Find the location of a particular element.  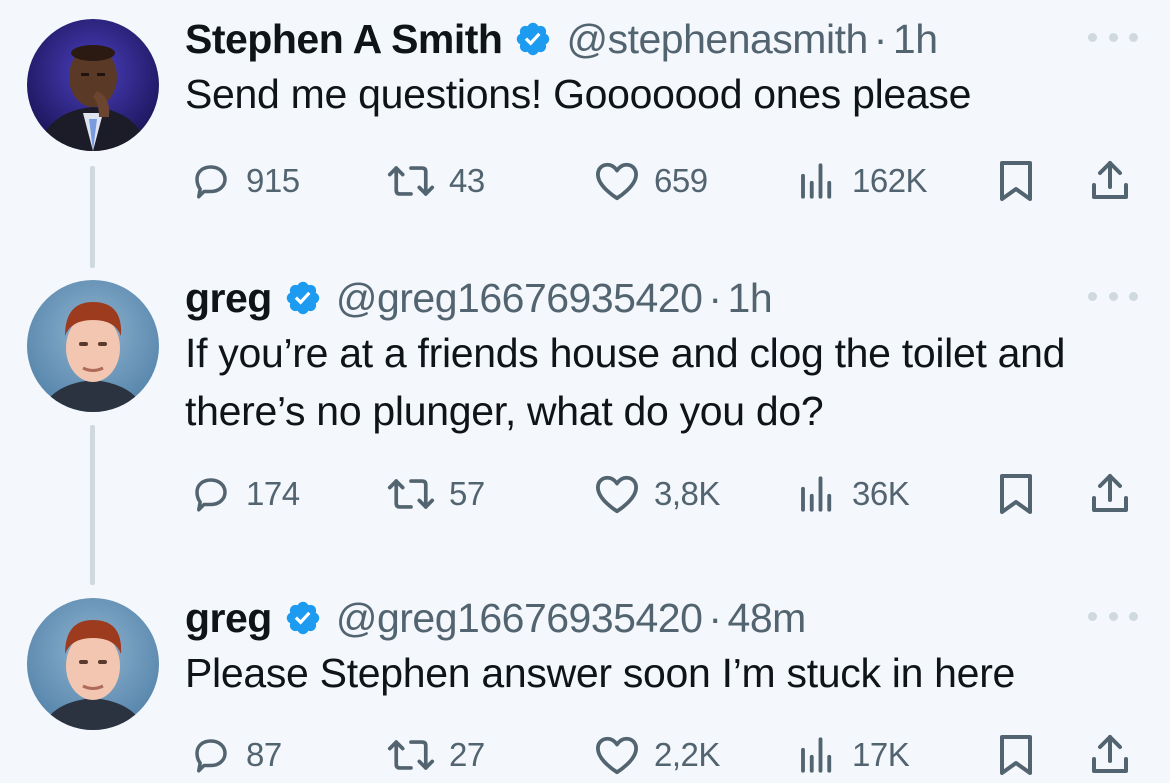

views-count: 162K is located at coordinates (890, 180).